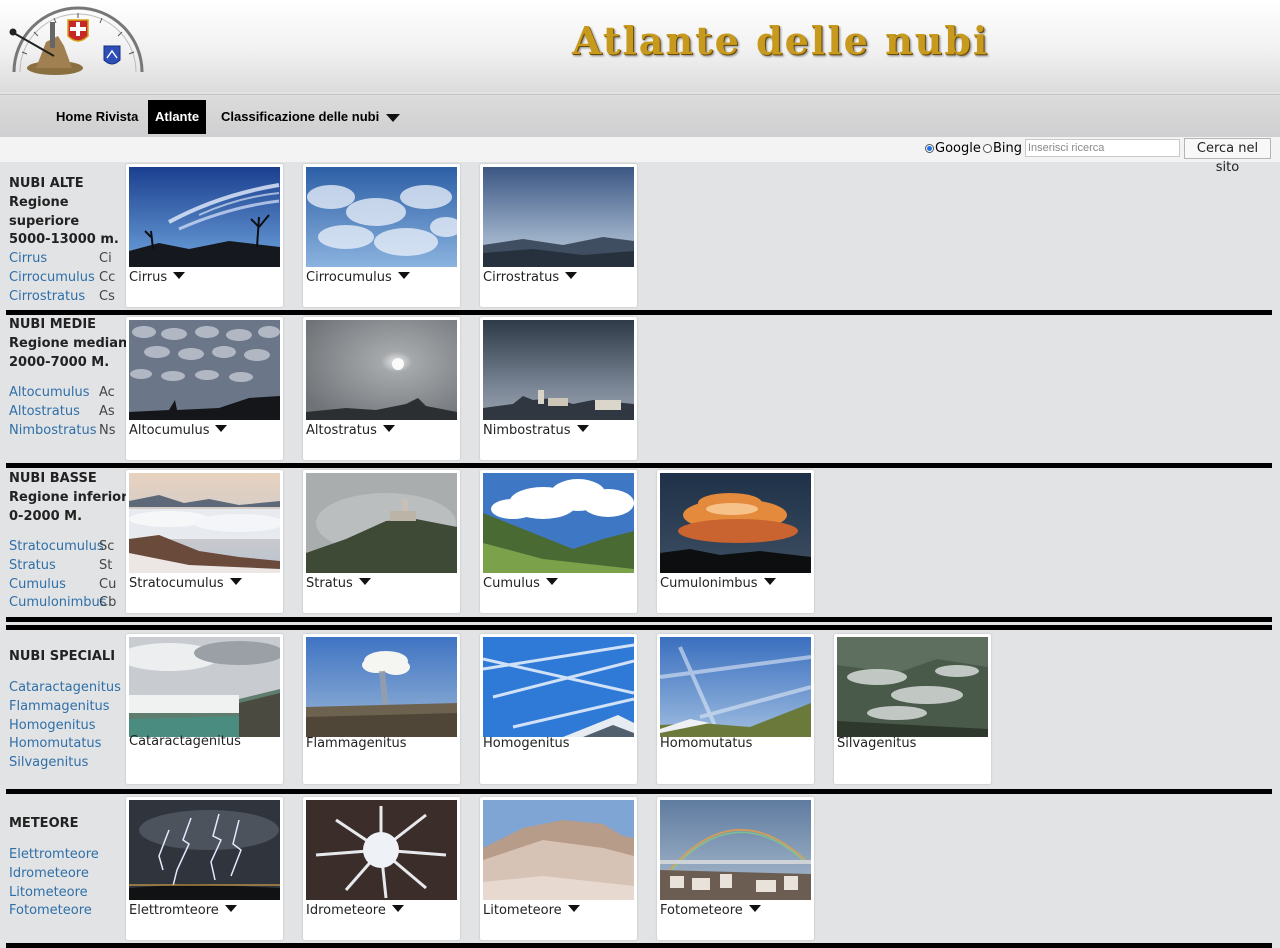 This screenshot has height=948, width=1280. I want to click on photo-nimbostratus, so click(558, 370).